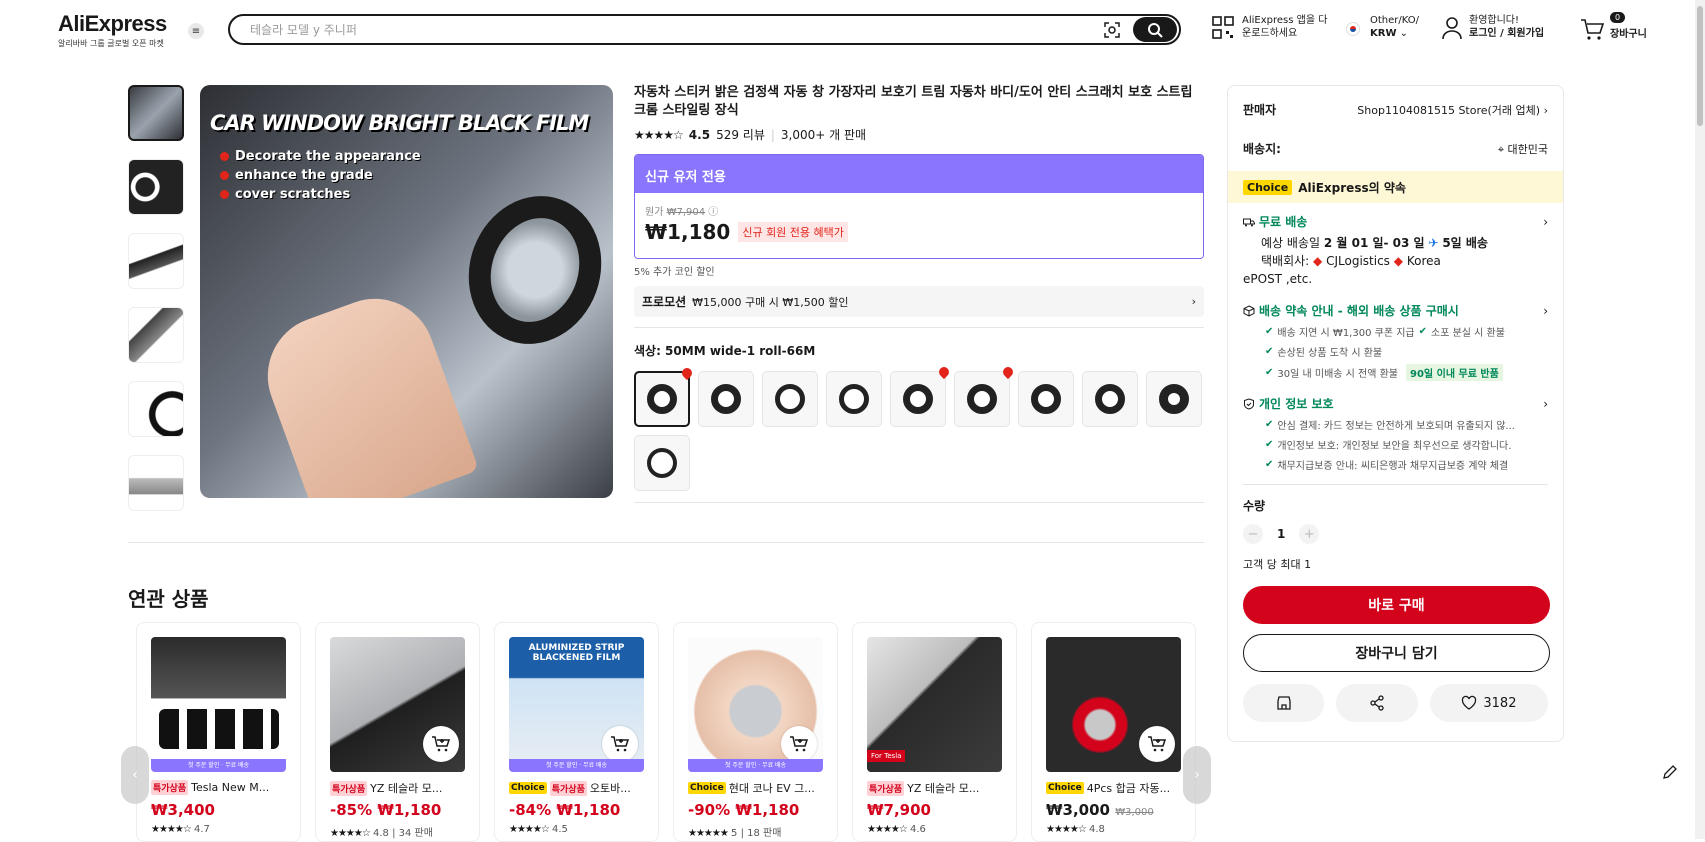 This screenshot has height=842, width=1705. What do you see at coordinates (764, 833) in the screenshot?
I see `sold-count: 18 판매` at bounding box center [764, 833].